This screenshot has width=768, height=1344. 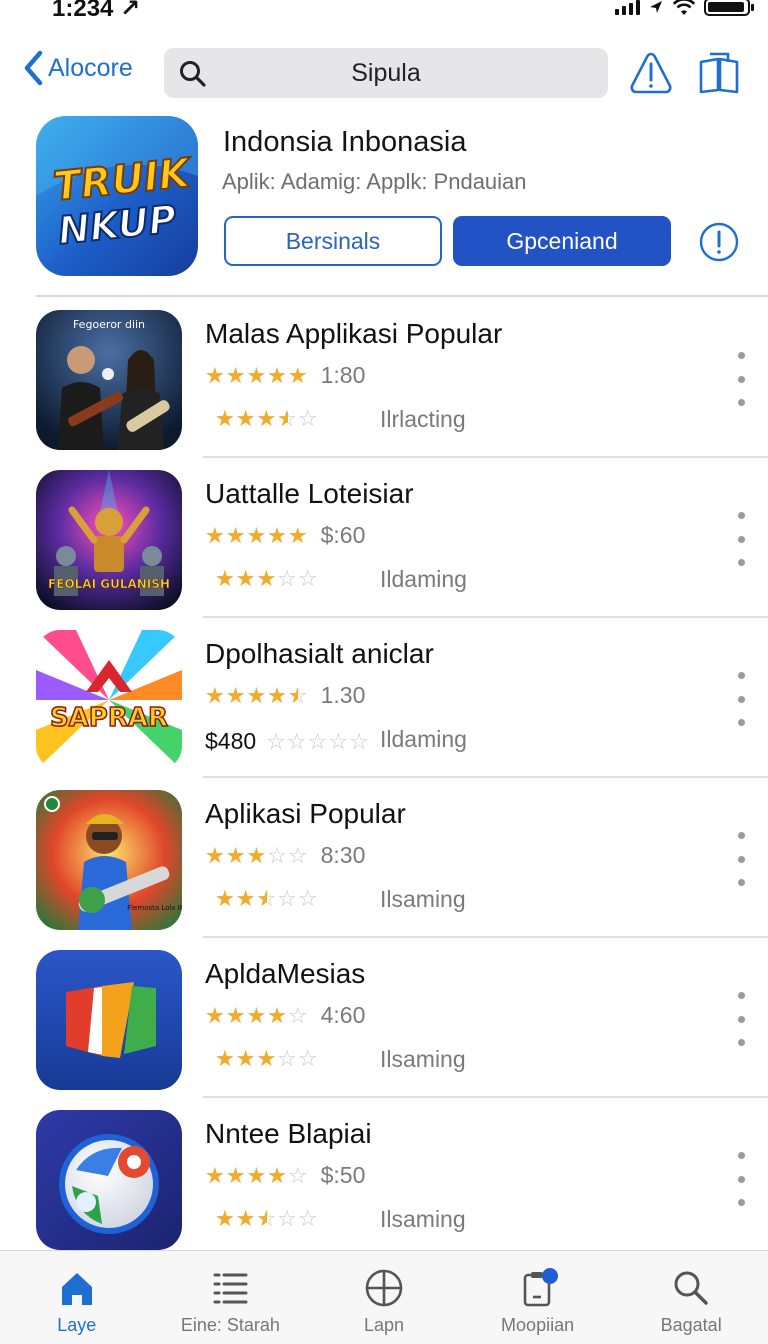 I want to click on app-price: $480, so click(x=231, y=741).